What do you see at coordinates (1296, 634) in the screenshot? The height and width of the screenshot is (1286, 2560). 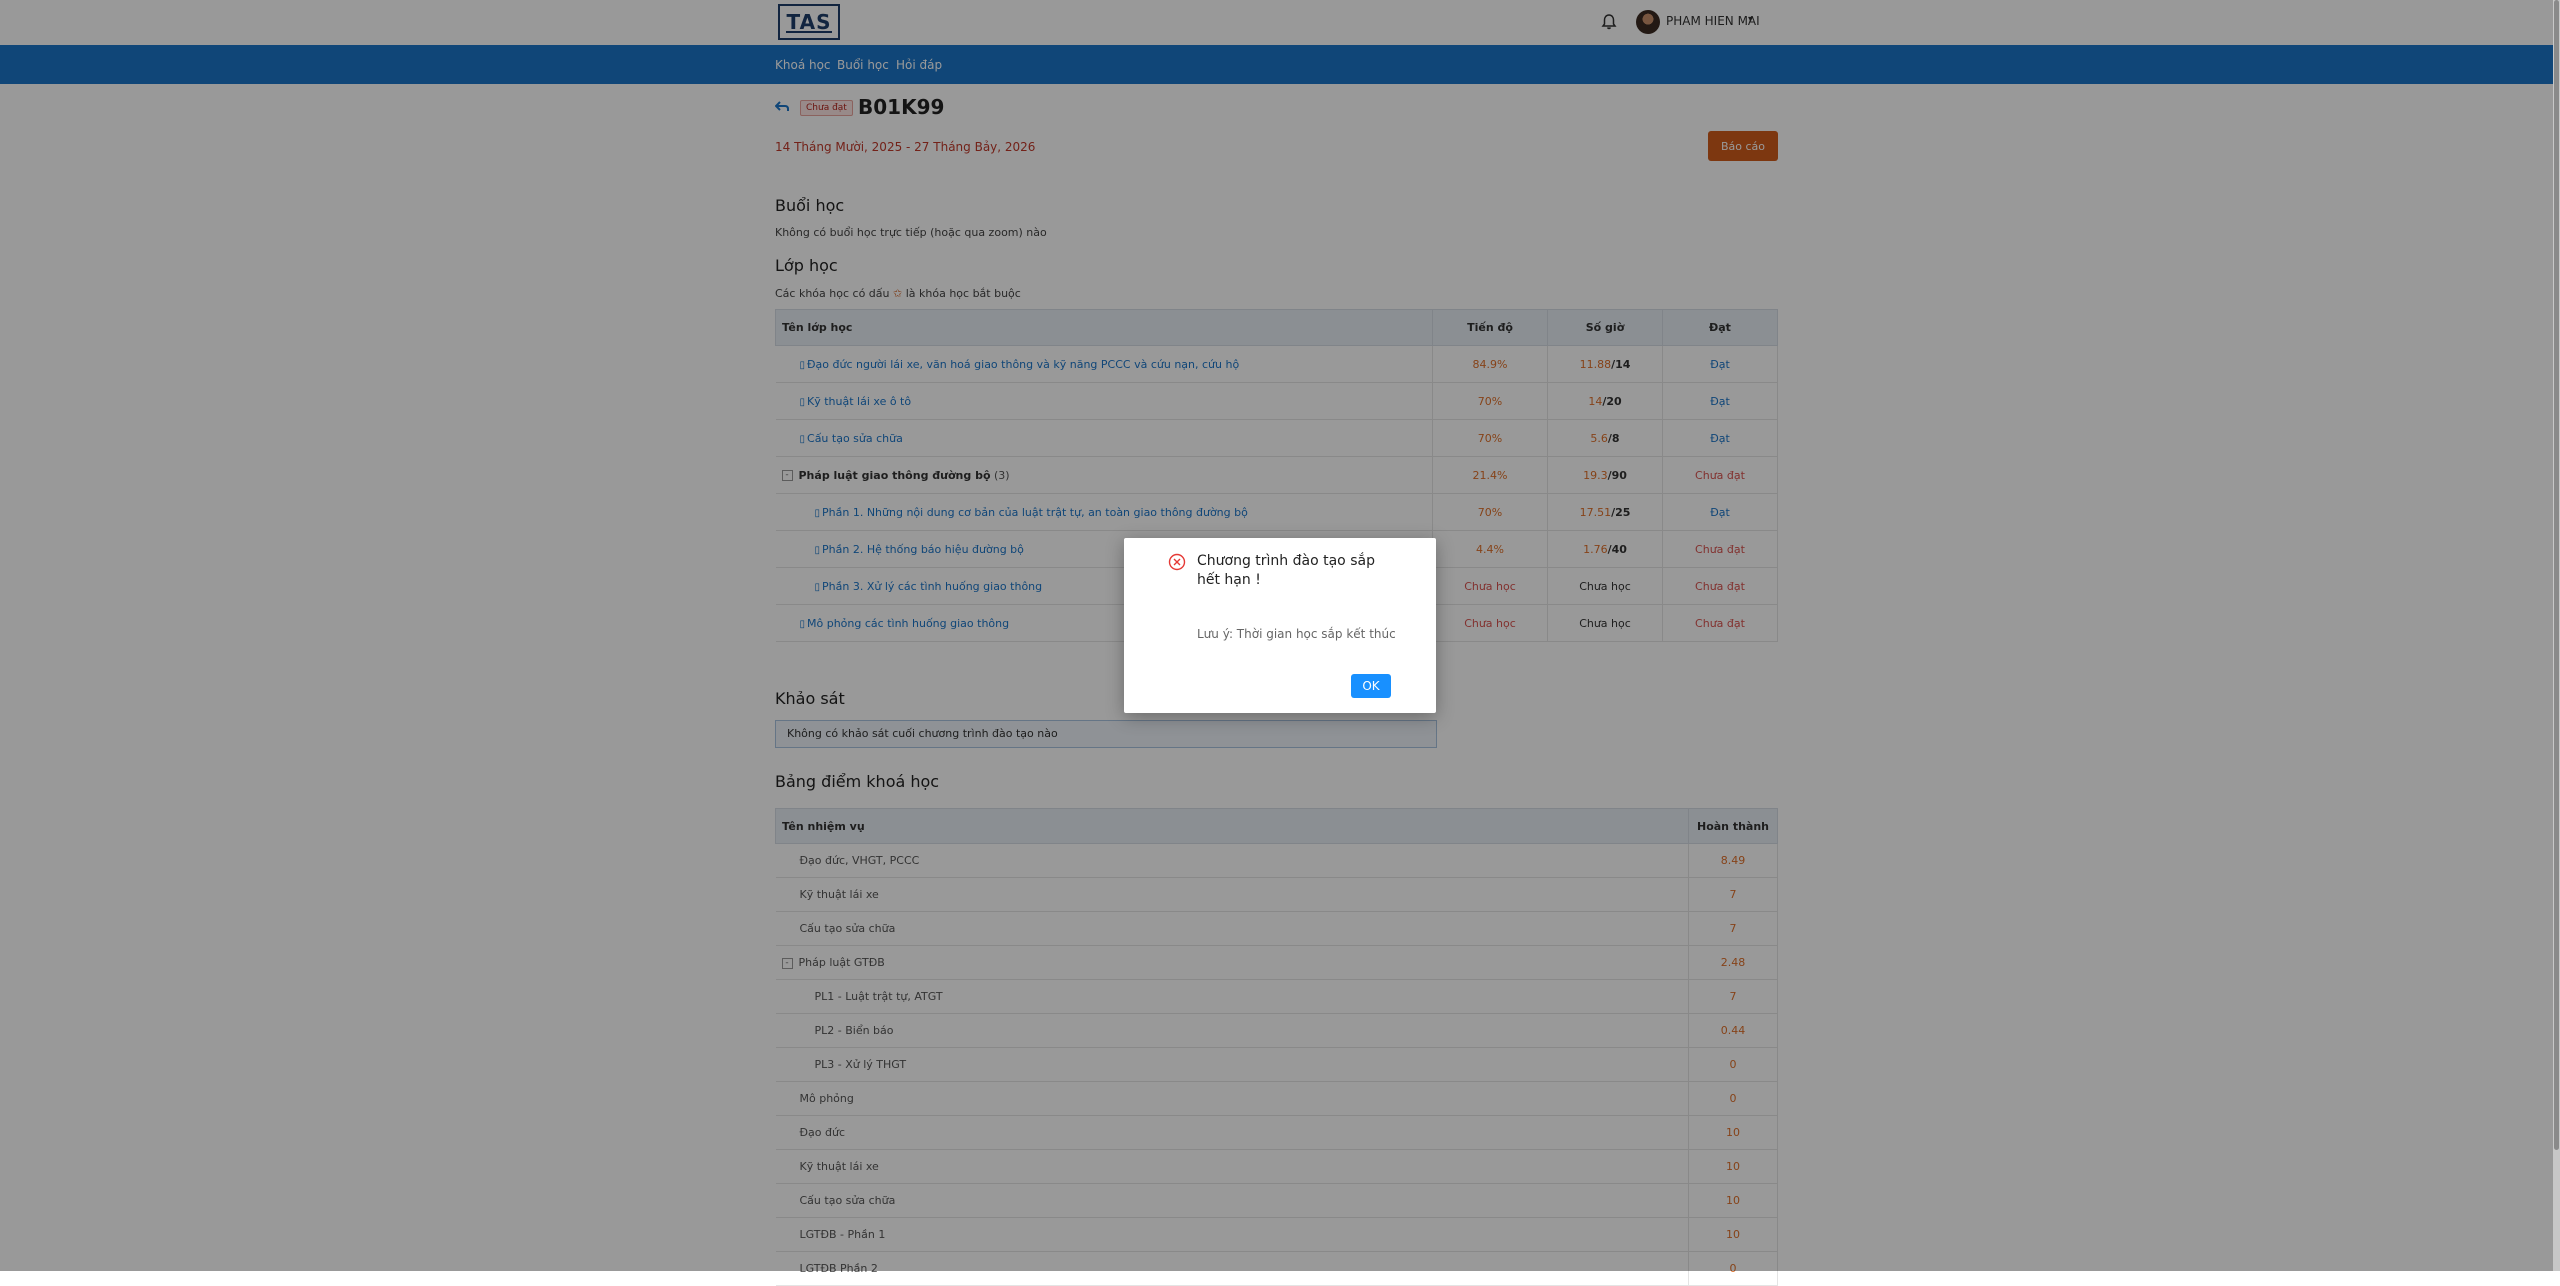 I see `dialog-message: Lưu ý: Thời gian học sắp kết thúc` at bounding box center [1296, 634].